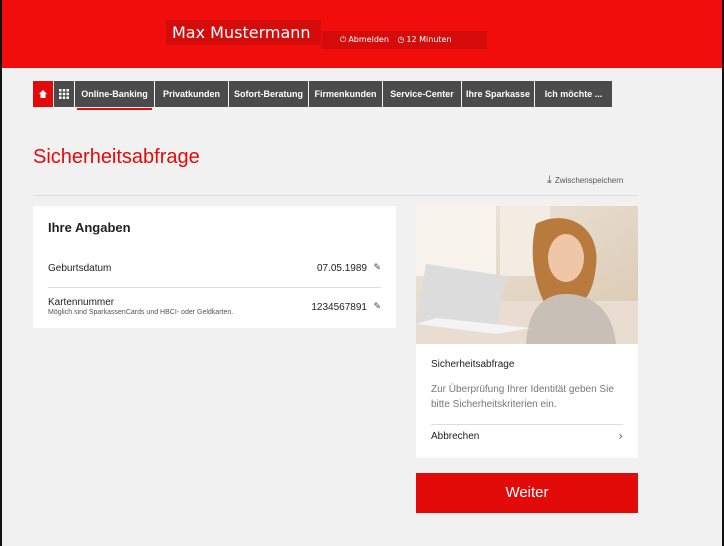 This screenshot has width=724, height=546. I want to click on apps-menu-button, so click(64, 94).